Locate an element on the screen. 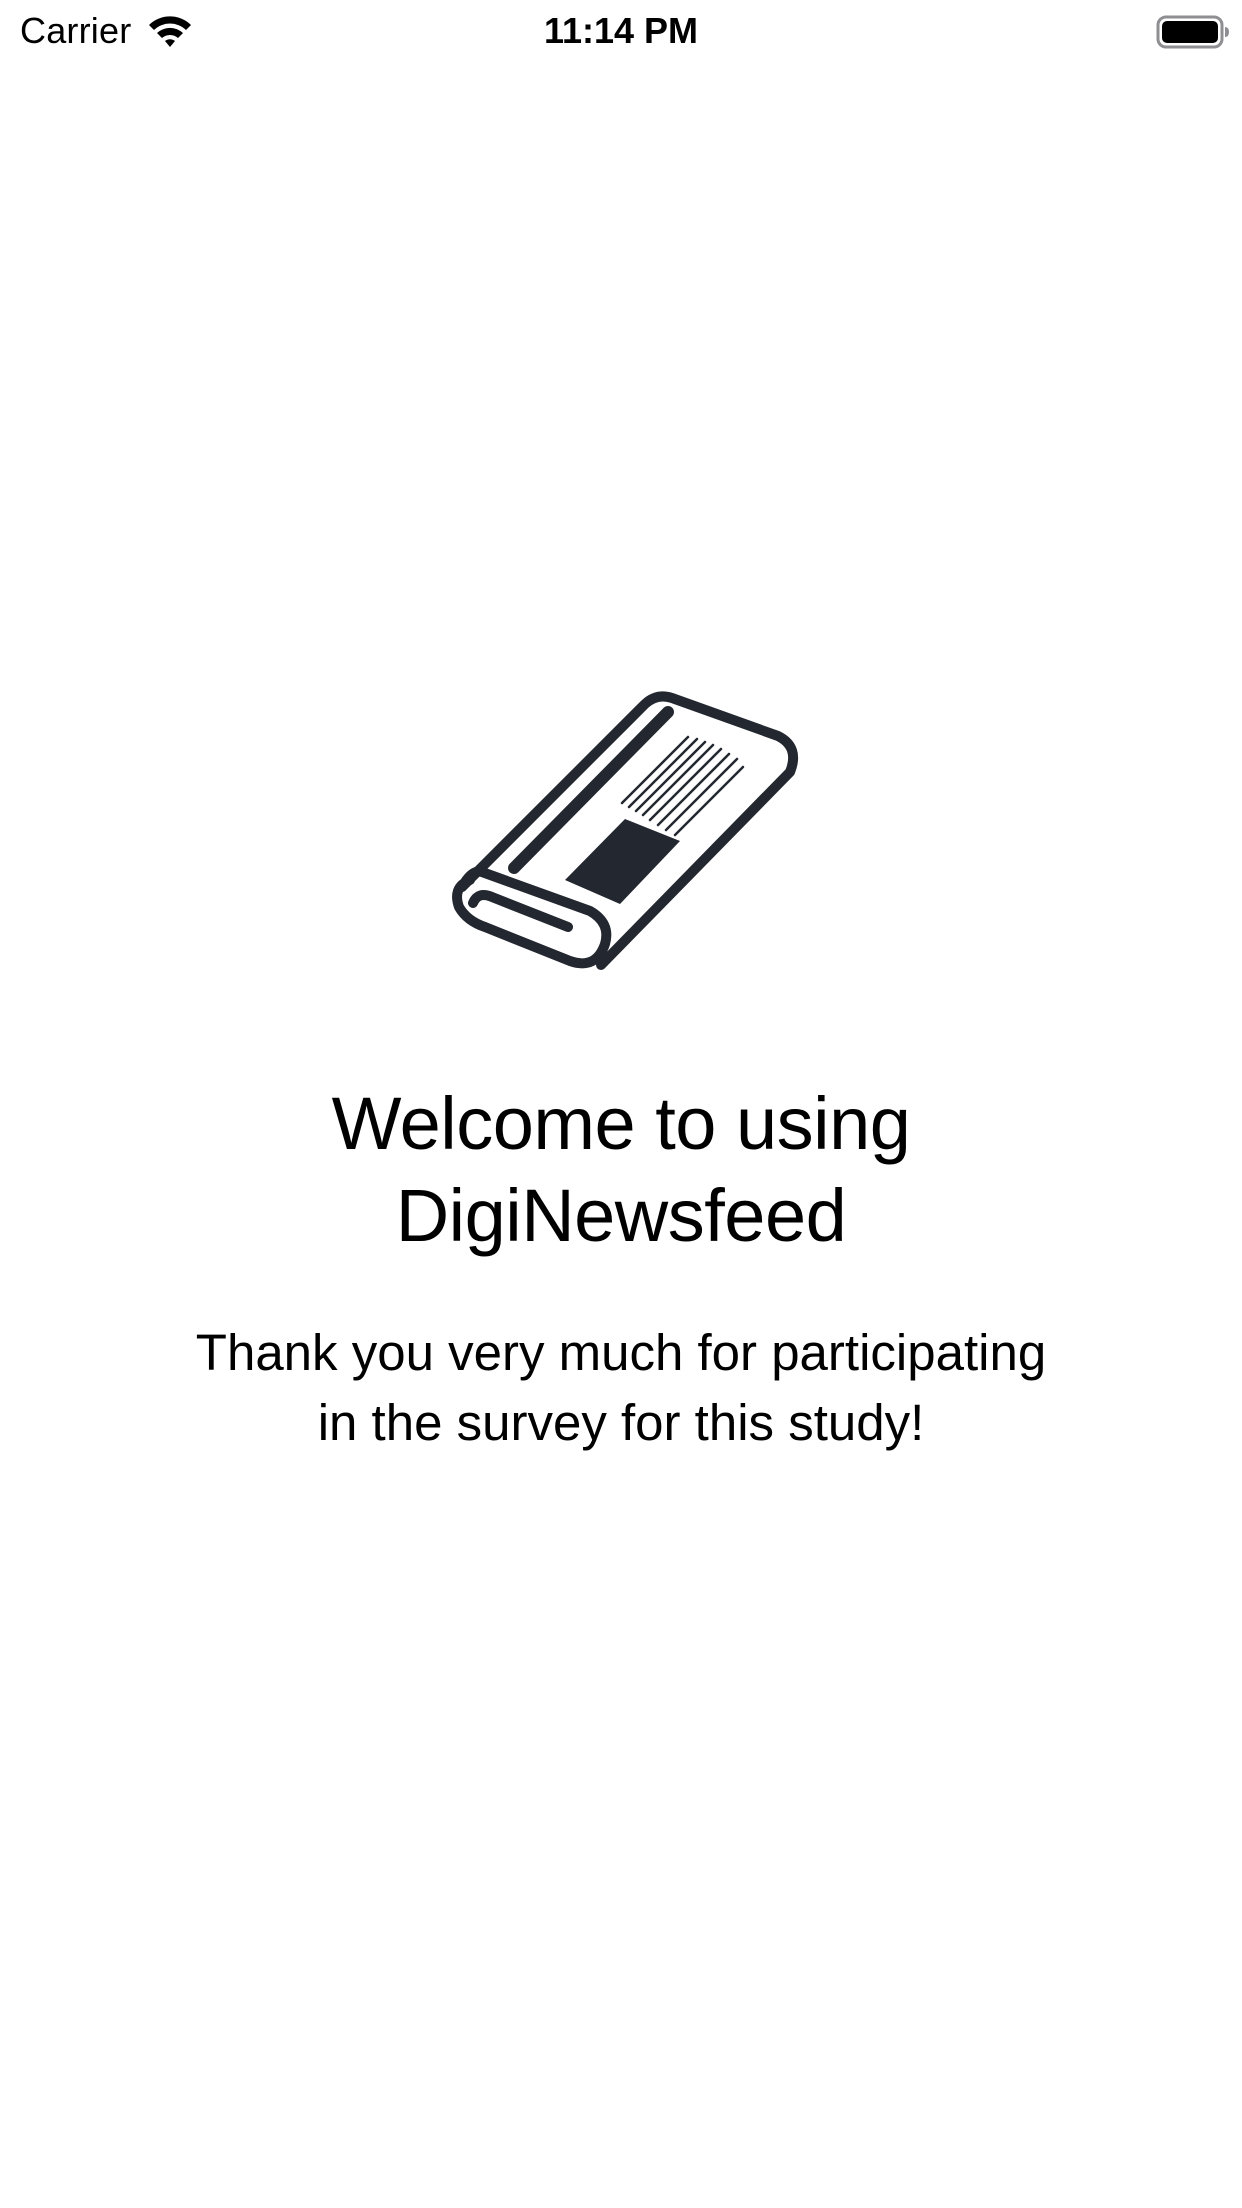 This screenshot has width=1242, height=2208. status-bar: Carrier 11:14 PM is located at coordinates (621, 31).